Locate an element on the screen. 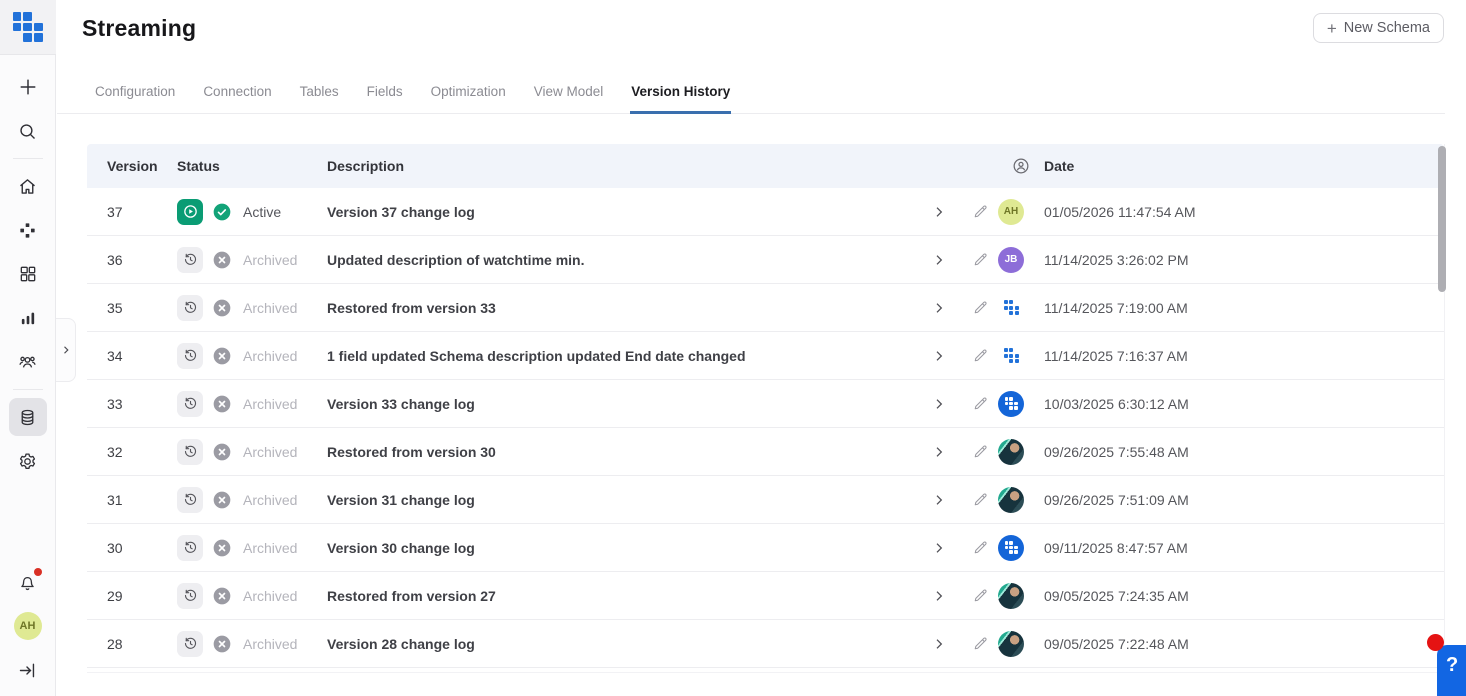 The image size is (1466, 696). sign-out-button is located at coordinates (28, 670).